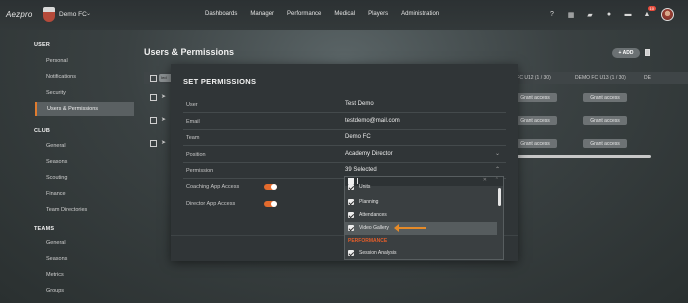 The image size is (688, 303). Describe the element at coordinates (213, 187) in the screenshot. I see `coaching-app-label: Coaching App Access` at that location.